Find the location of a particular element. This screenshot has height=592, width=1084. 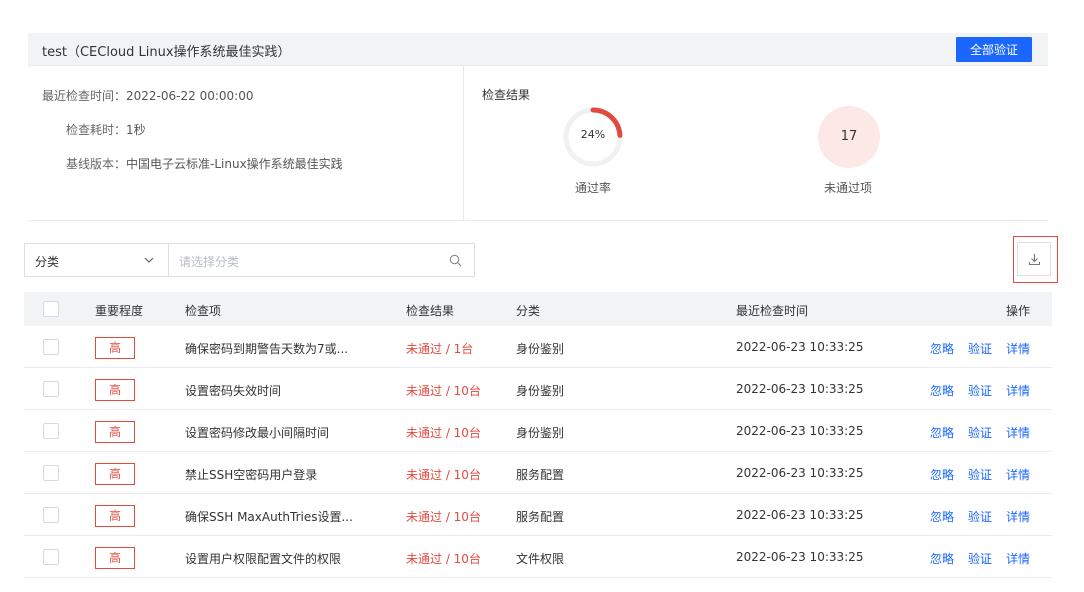

category-select-value: 分类 is located at coordinates (47, 262).